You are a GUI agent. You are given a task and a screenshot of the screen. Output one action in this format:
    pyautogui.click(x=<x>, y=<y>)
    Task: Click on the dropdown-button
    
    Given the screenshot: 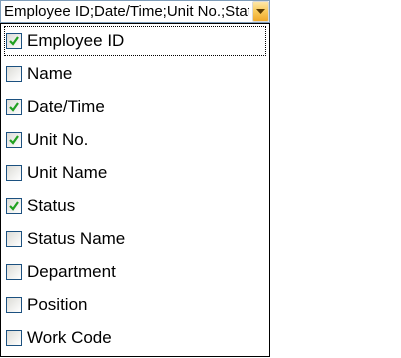 What is the action you would take?
    pyautogui.click(x=260, y=11)
    